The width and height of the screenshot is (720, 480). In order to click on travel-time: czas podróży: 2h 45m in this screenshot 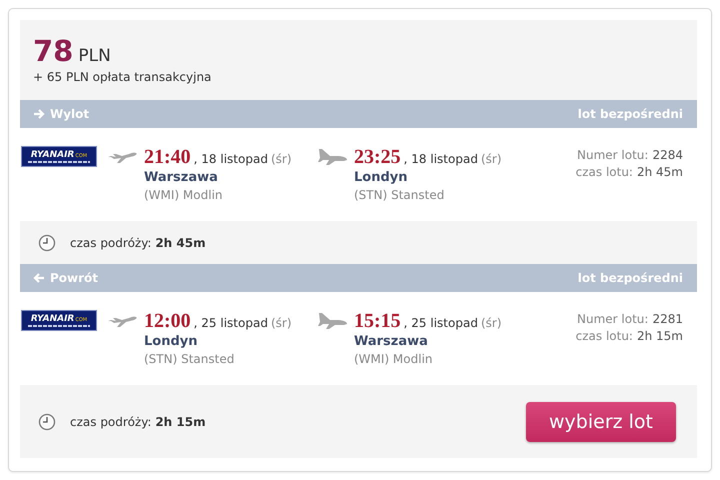, I will do `click(138, 243)`.